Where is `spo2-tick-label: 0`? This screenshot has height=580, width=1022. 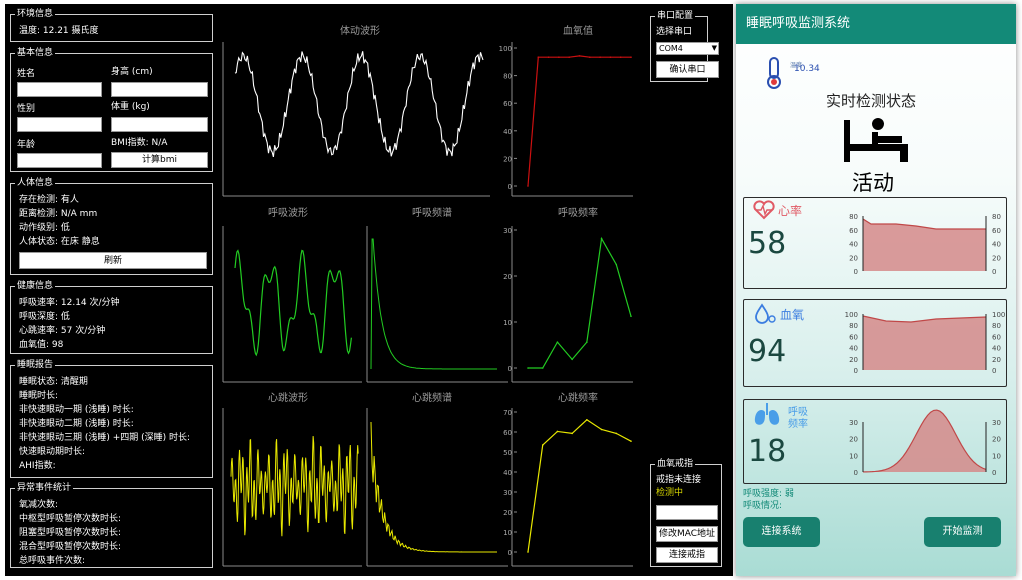
spo2-tick-label: 0 is located at coordinates (510, 187).